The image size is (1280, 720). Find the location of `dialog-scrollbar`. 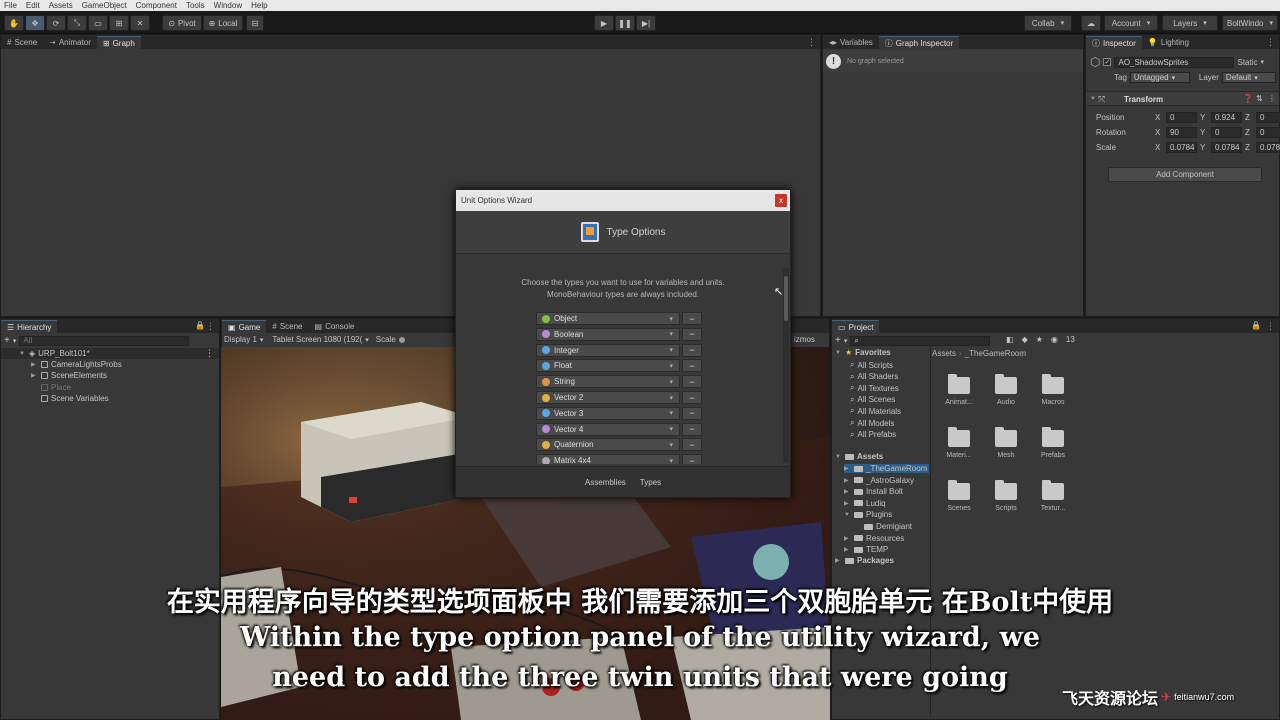

dialog-scrollbar is located at coordinates (786, 365).